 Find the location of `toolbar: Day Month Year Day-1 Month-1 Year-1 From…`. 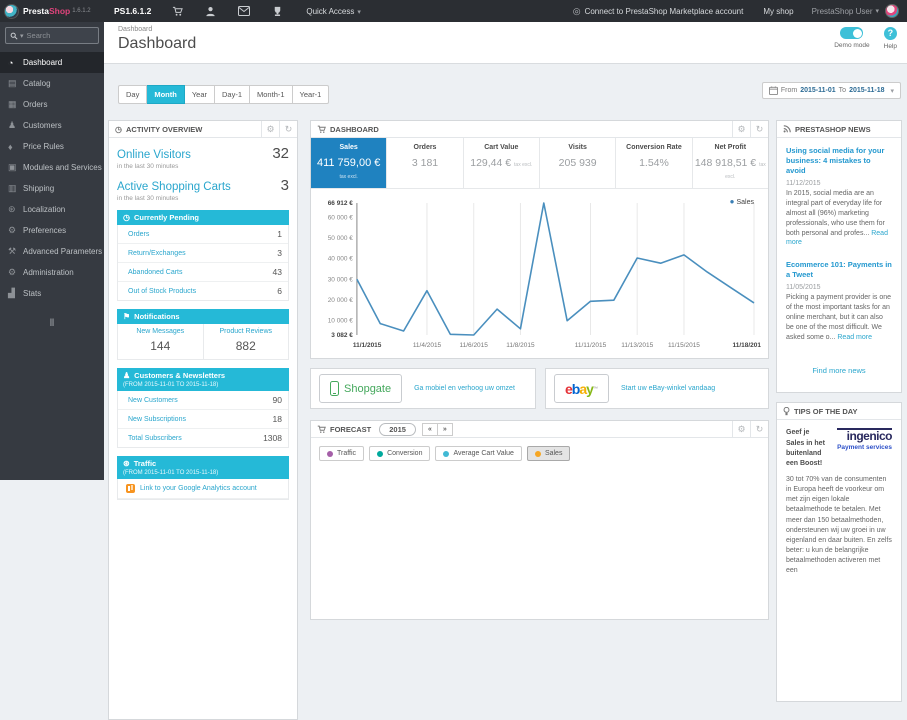

toolbar: Day Month Year Day-1 Month-1 Year-1 From… is located at coordinates (505, 89).